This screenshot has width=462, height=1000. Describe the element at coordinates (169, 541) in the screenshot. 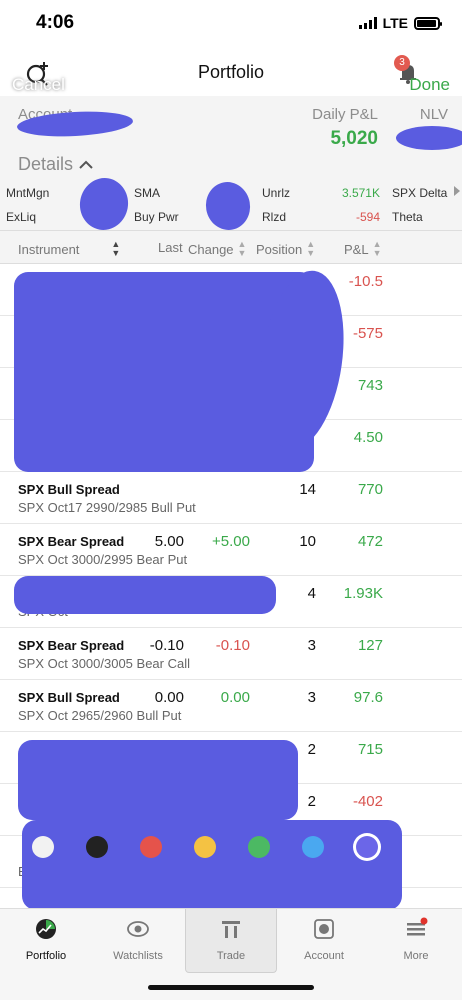

I see `last-price: 5.00` at that location.